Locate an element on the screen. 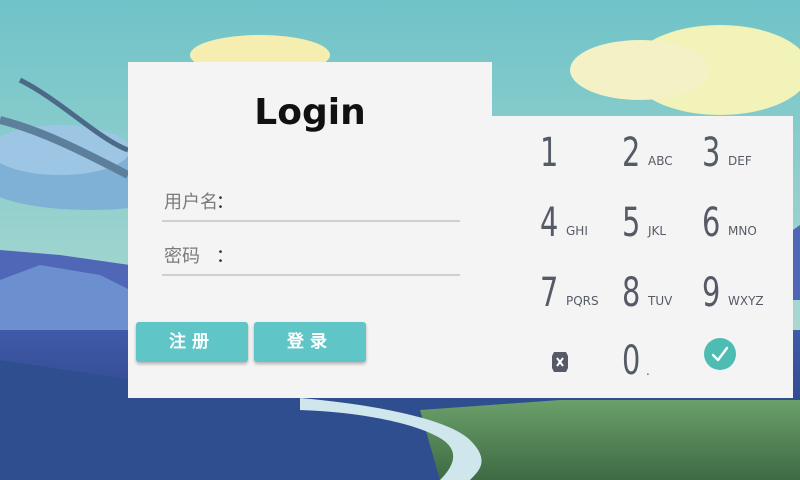  key-letters: . is located at coordinates (648, 371).